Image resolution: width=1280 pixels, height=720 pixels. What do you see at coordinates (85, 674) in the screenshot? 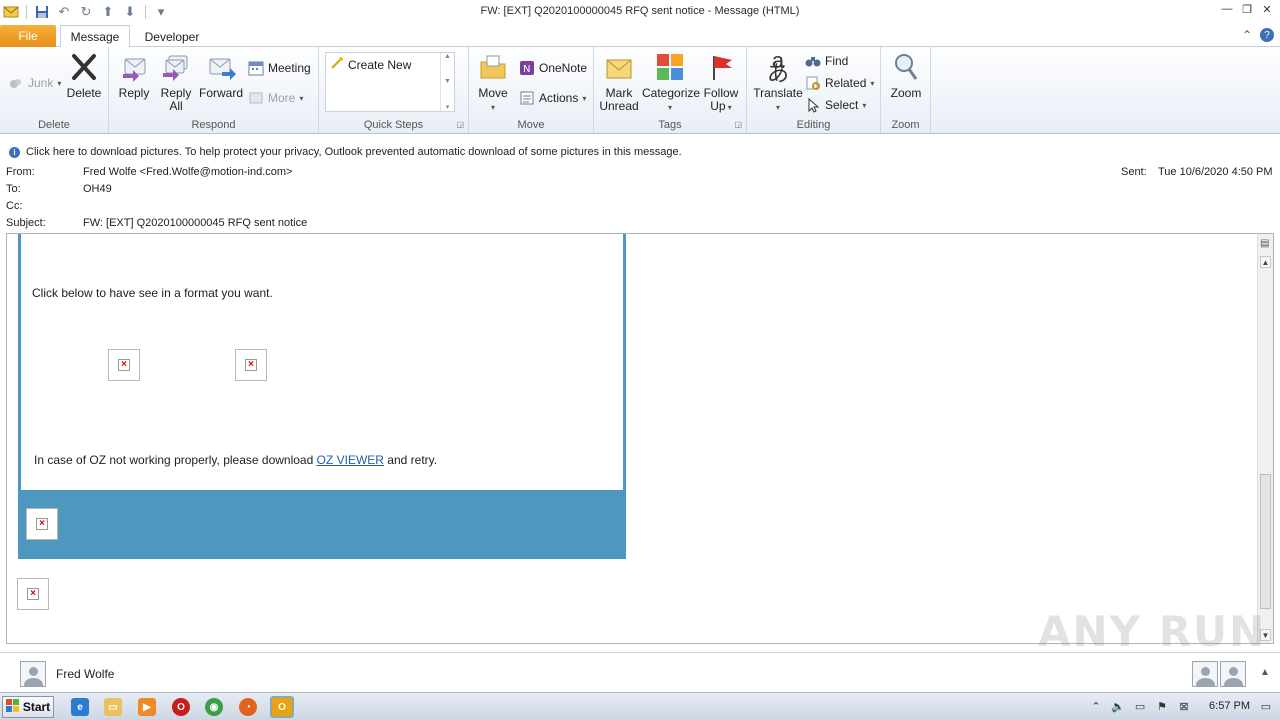
I see `people-pane-name: Fred Wolfe` at bounding box center [85, 674].